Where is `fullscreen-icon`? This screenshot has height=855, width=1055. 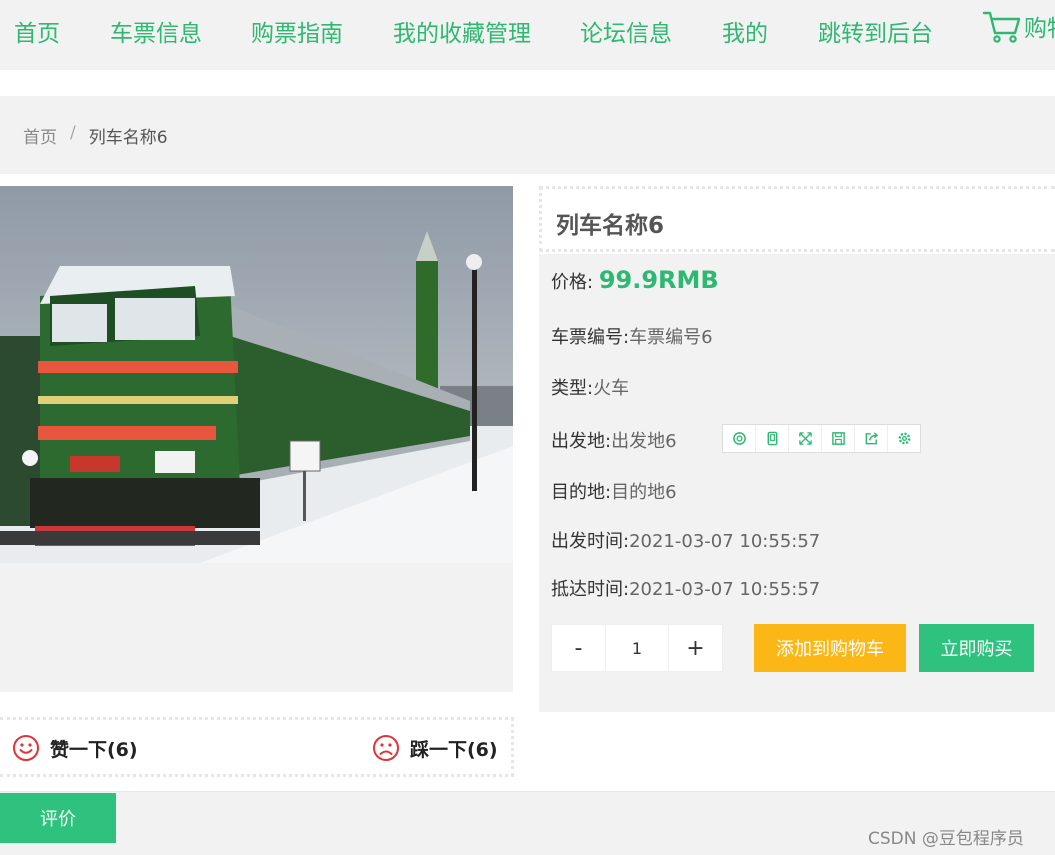
fullscreen-icon is located at coordinates (805, 438).